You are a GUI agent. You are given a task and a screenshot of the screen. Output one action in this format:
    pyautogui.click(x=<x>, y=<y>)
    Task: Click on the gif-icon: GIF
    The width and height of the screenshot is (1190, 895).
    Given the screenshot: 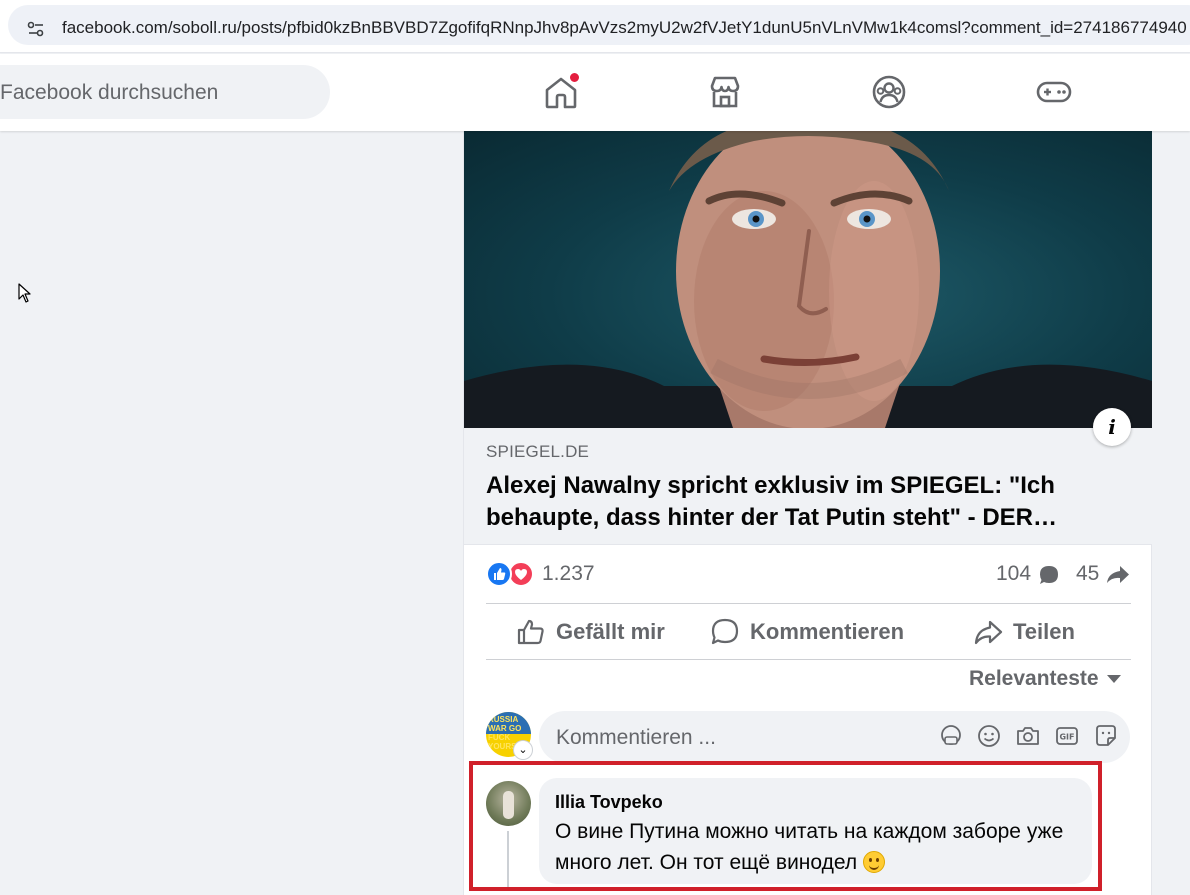 What is the action you would take?
    pyautogui.click(x=1067, y=736)
    